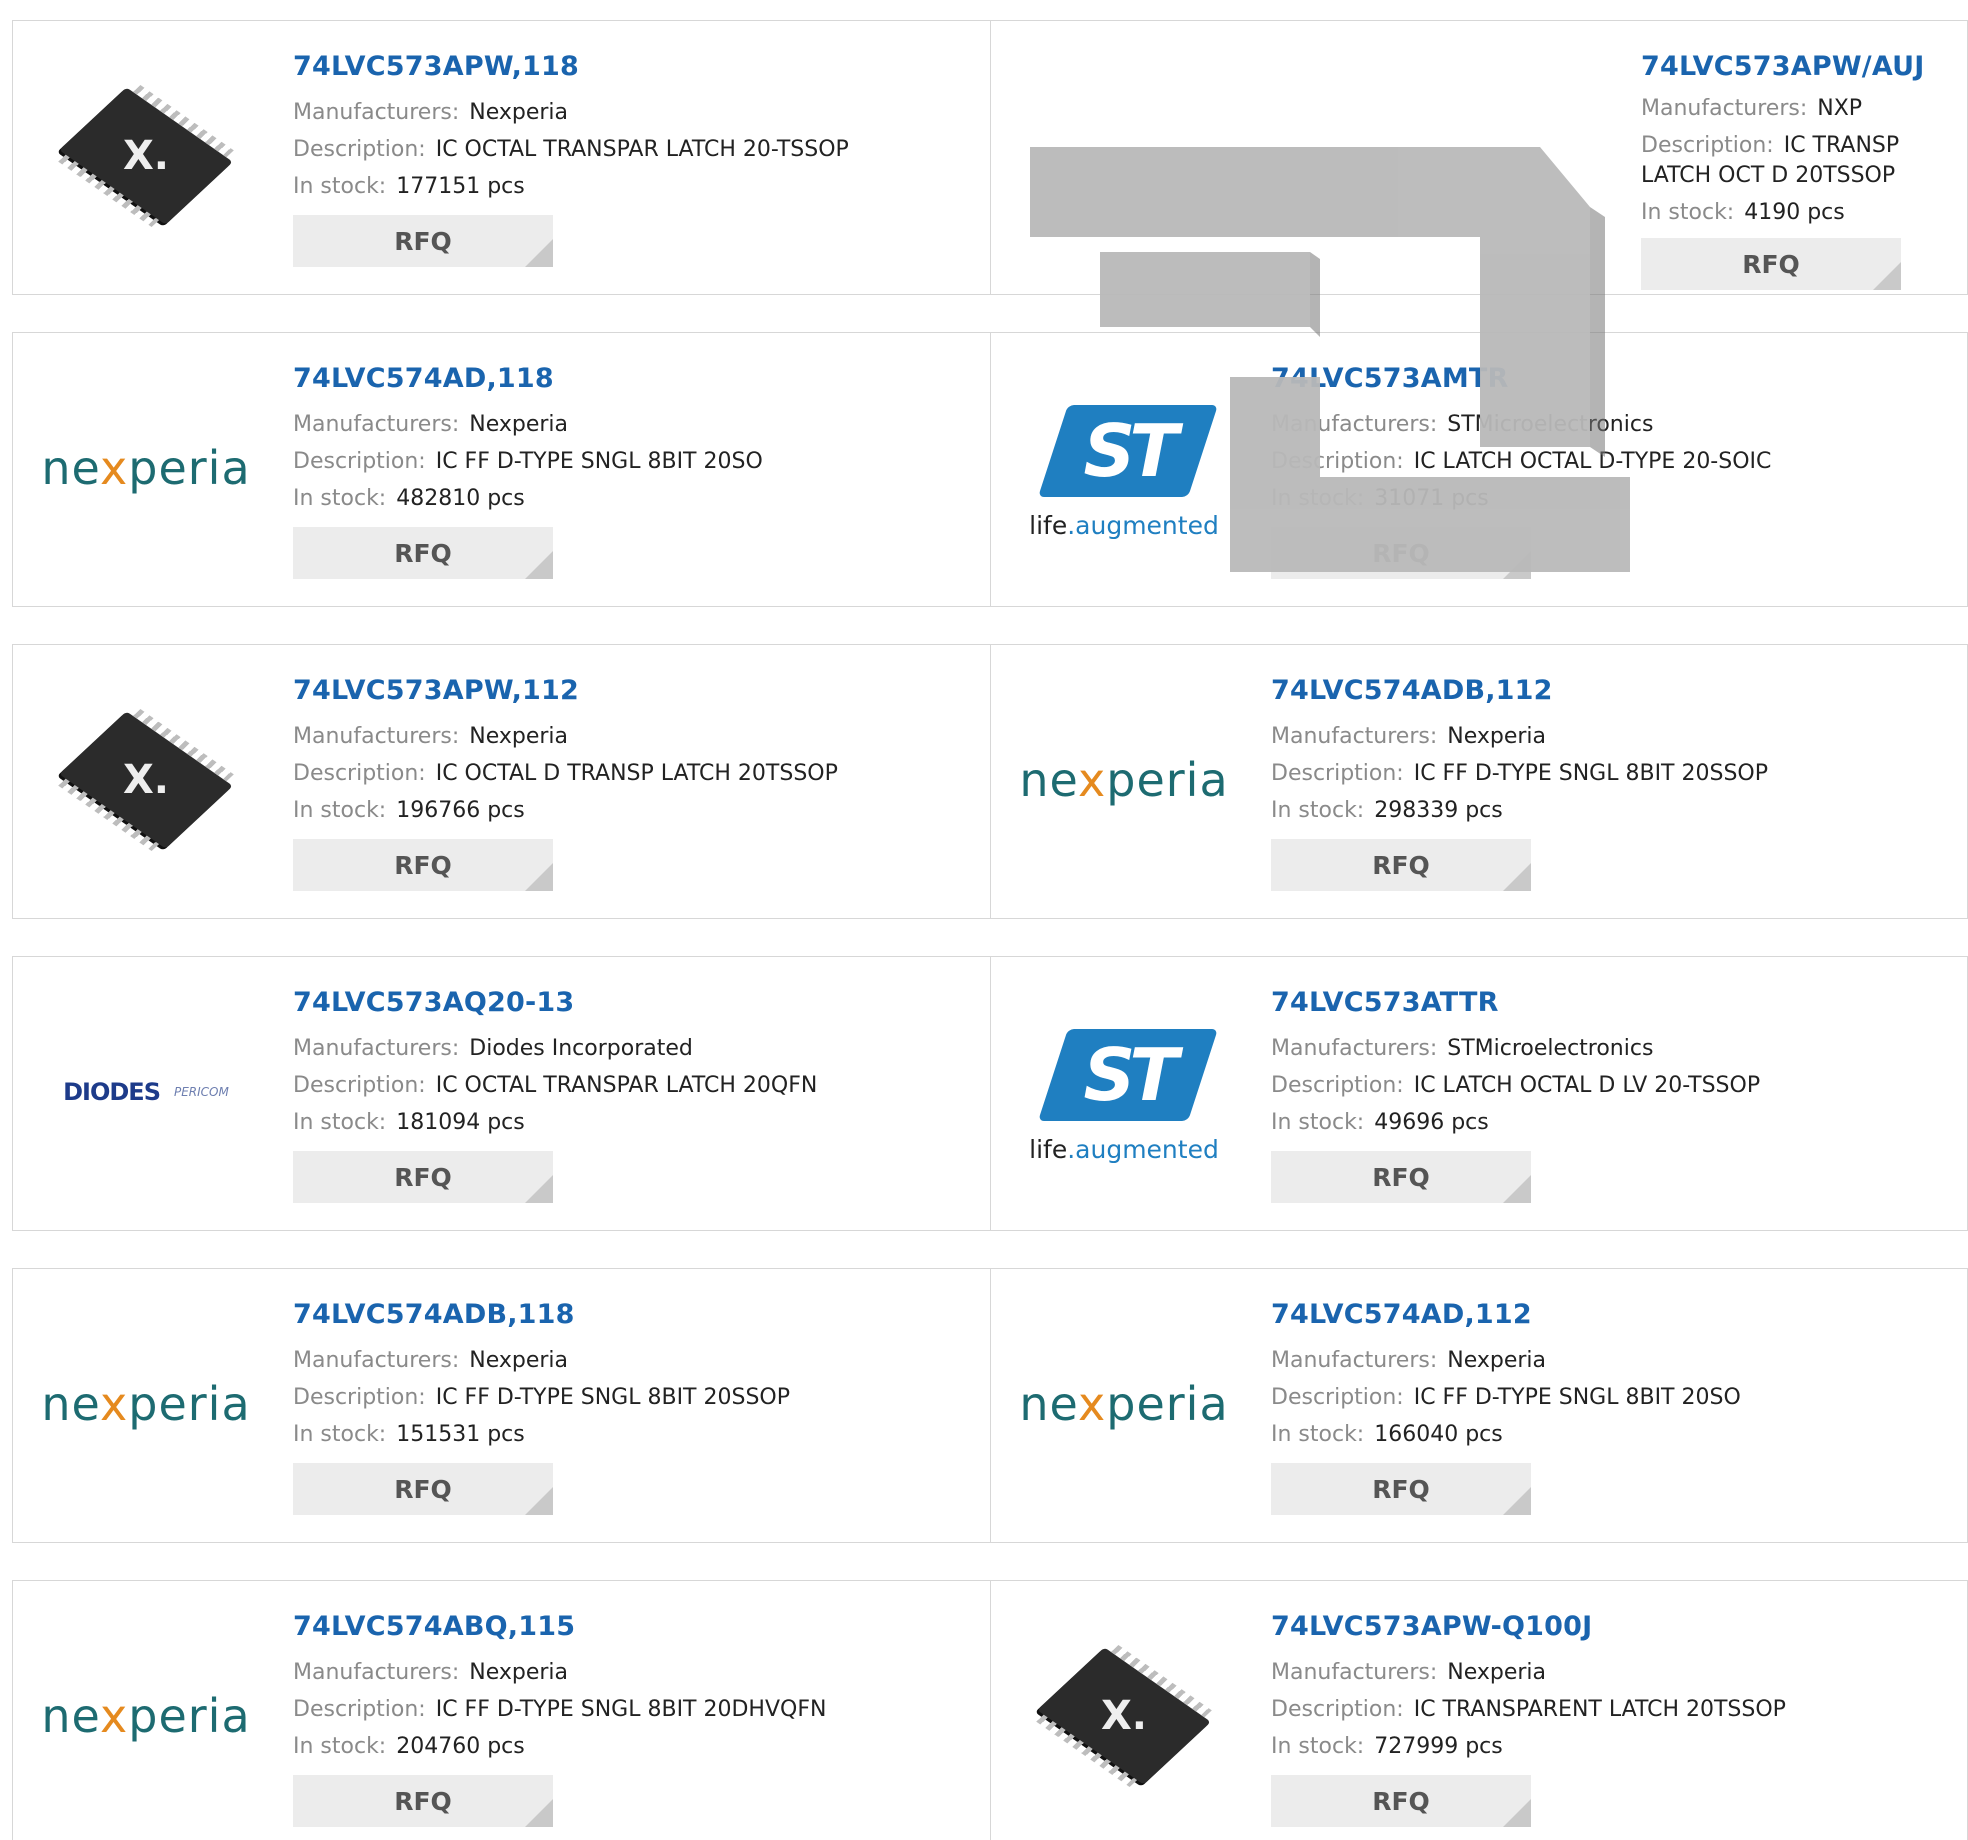 The width and height of the screenshot is (1968, 1840). I want to click on stock-value: 298339 pcs, so click(1438, 810).